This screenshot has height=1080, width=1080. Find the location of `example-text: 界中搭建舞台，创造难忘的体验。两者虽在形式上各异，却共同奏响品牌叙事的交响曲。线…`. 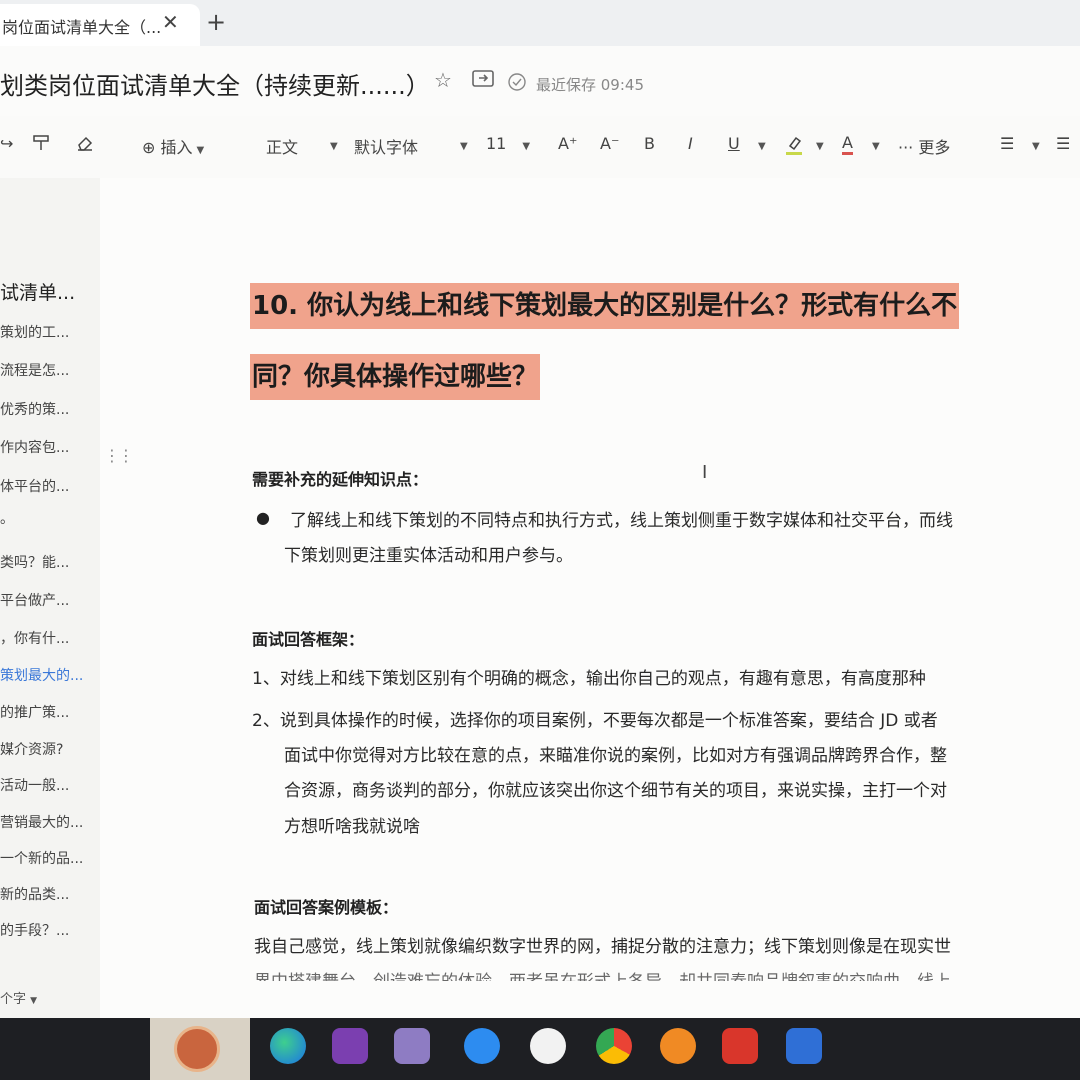

example-text: 界中搭建舞台，创造难忘的体验。两者虽在形式上各异，却共同奏响品牌叙事的交响曲。线… is located at coordinates (602, 974).